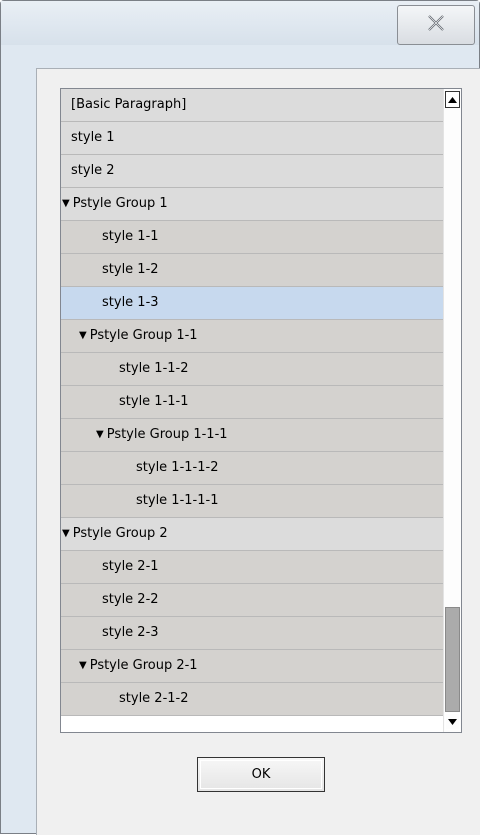 Image resolution: width=480 pixels, height=835 pixels. Describe the element at coordinates (252, 303) in the screenshot. I see `style-row: style 1-3` at that location.